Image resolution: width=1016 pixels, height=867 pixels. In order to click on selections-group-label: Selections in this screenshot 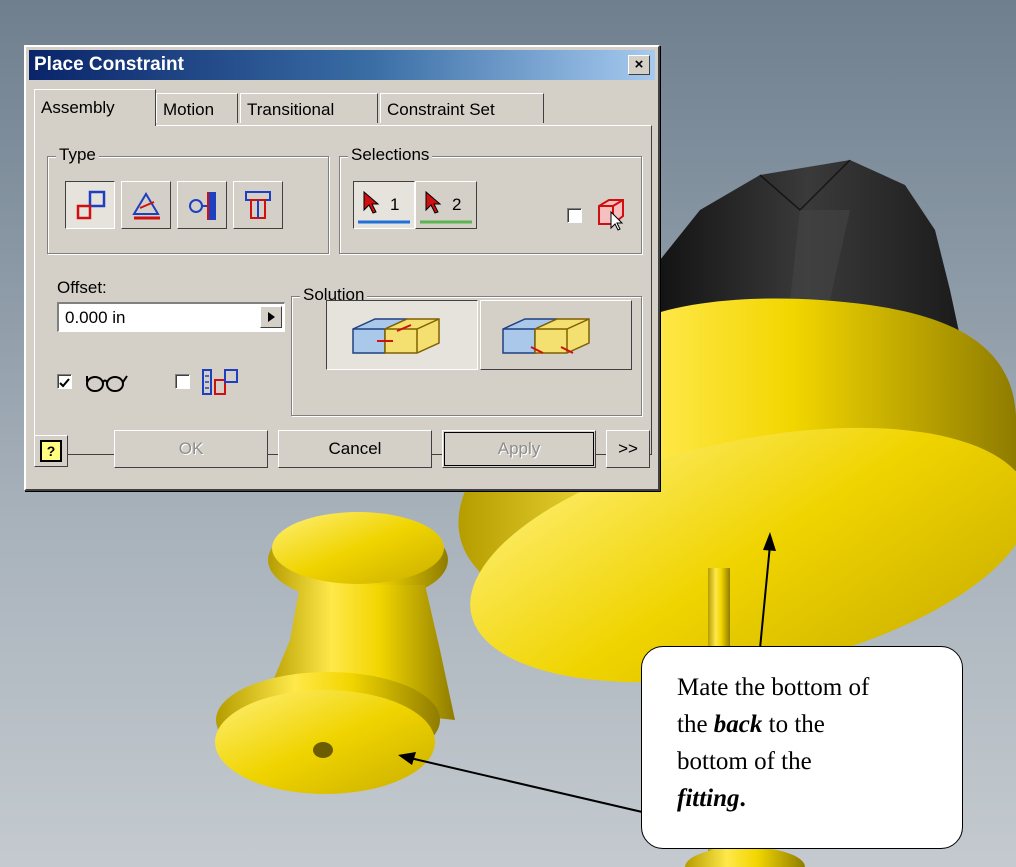, I will do `click(390, 155)`.